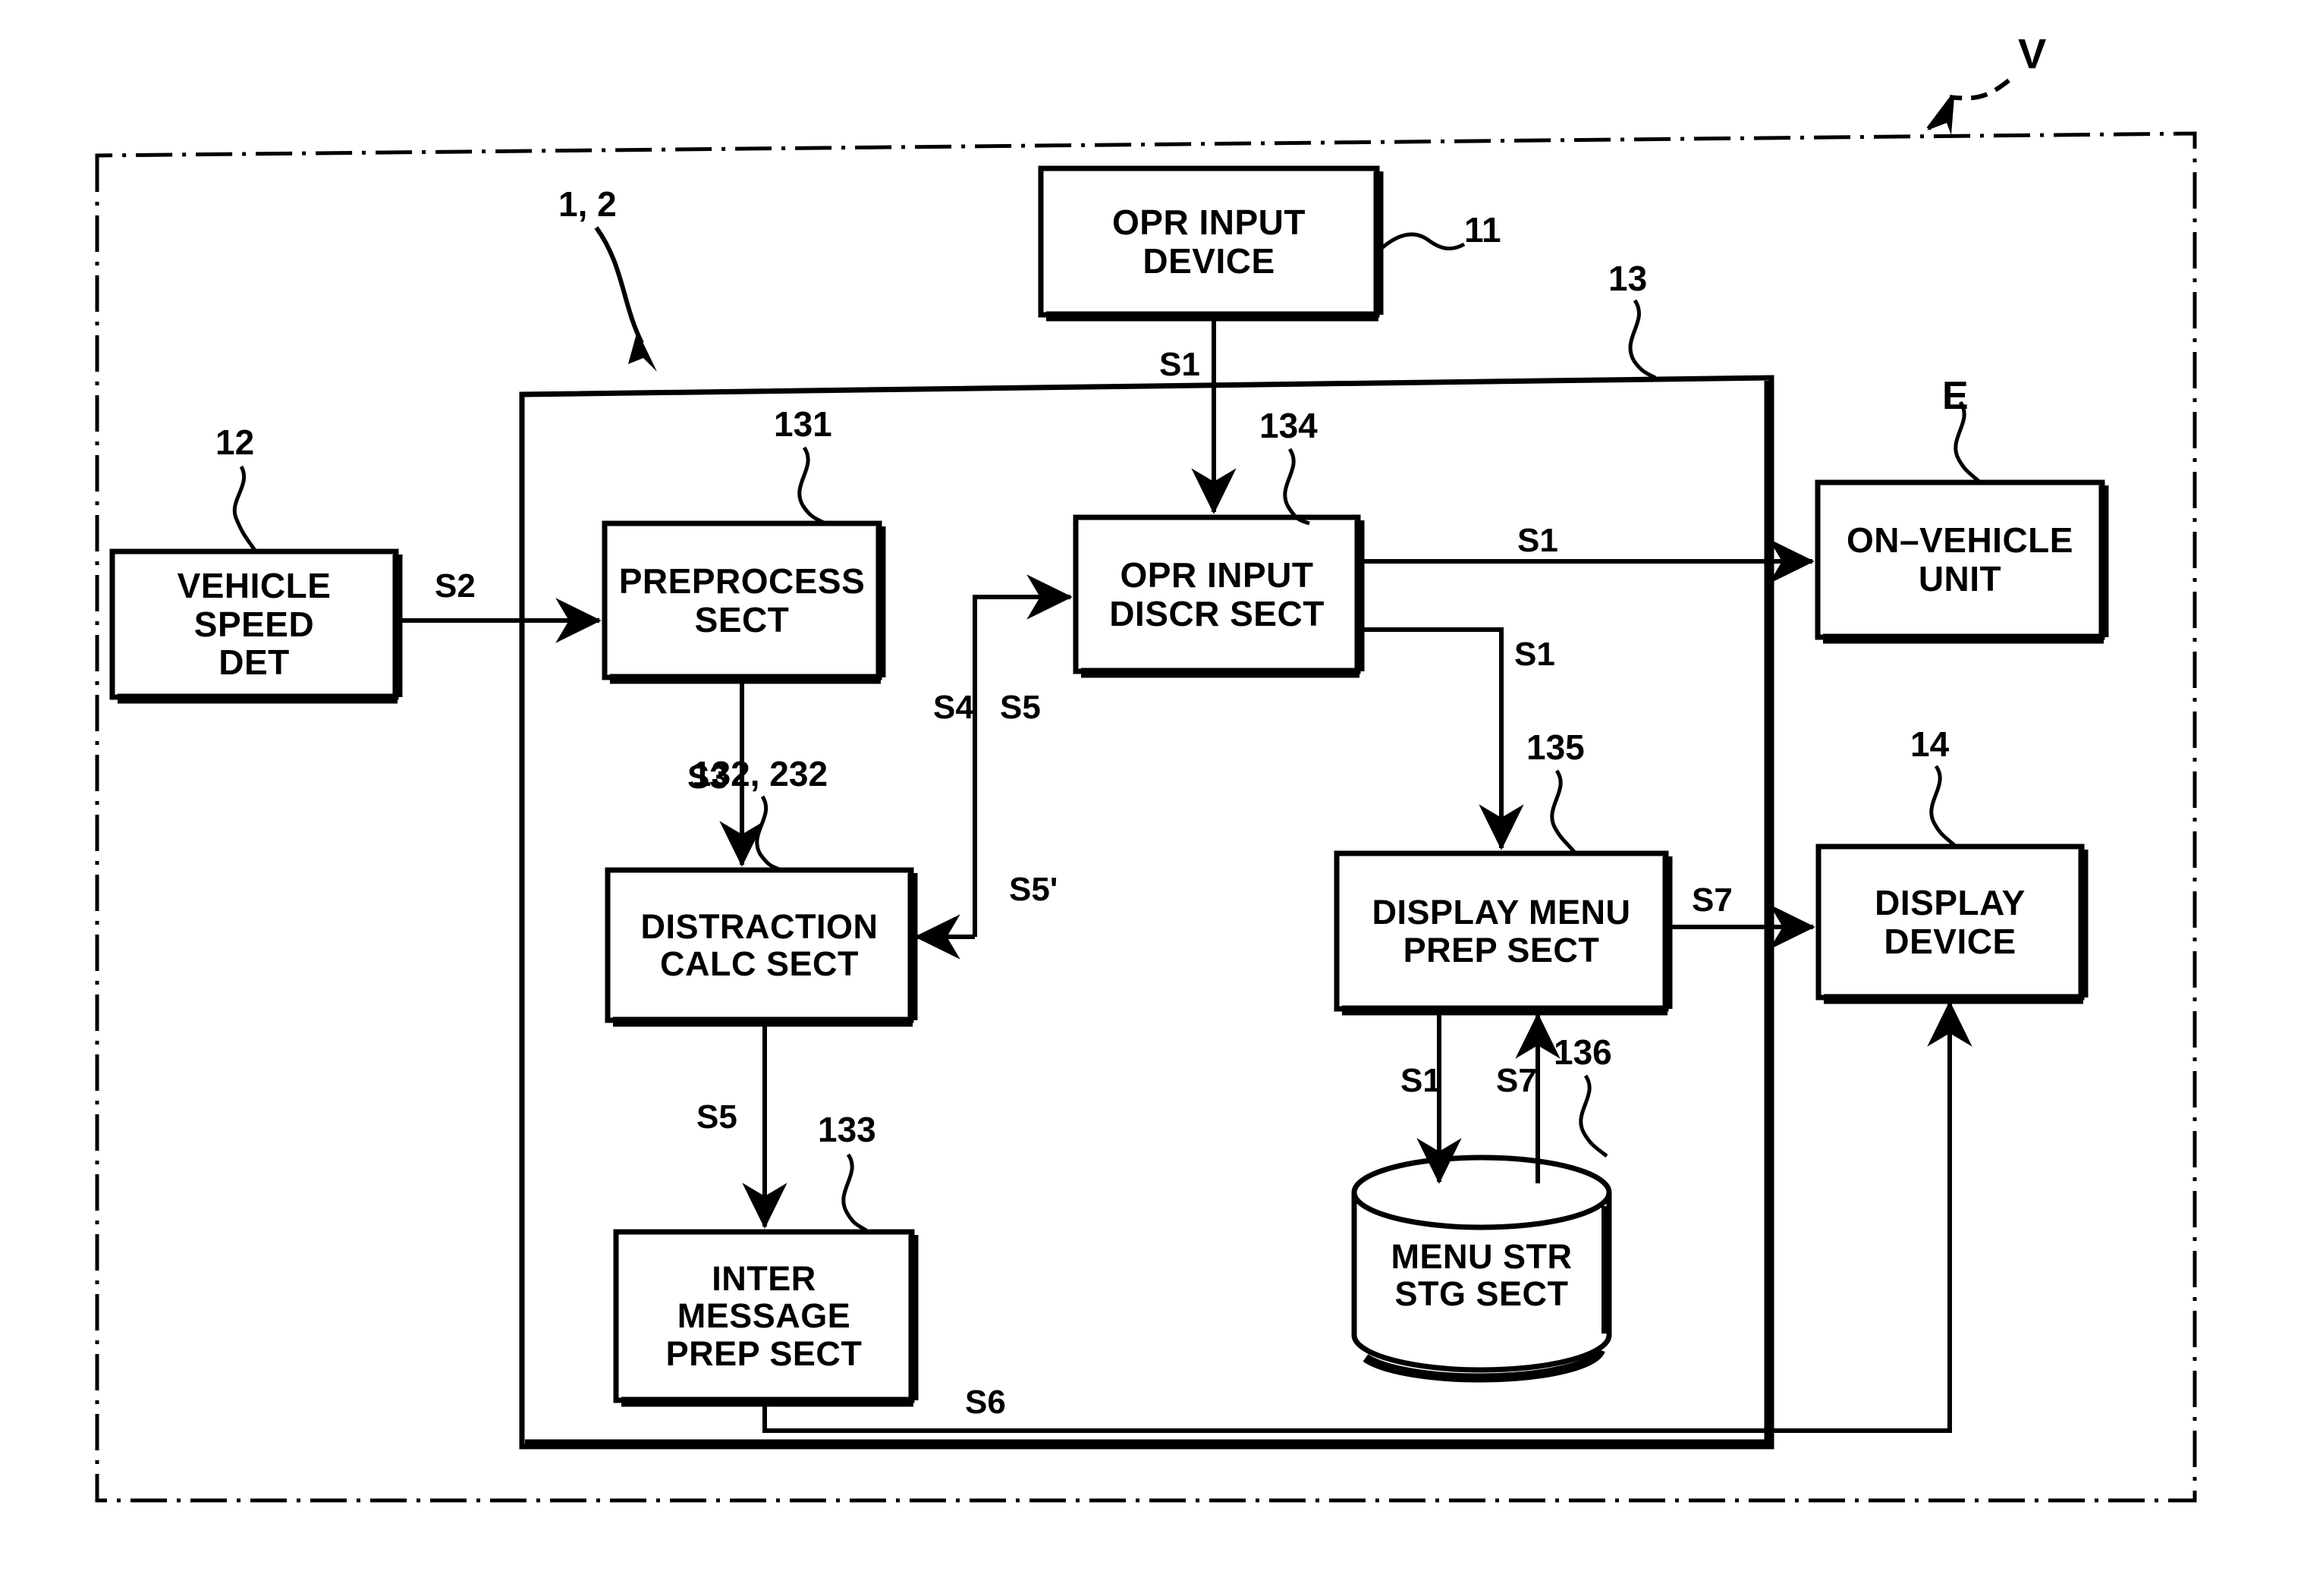  What do you see at coordinates (1421, 1080) in the screenshot?
I see `signal-s1-store: S1` at bounding box center [1421, 1080].